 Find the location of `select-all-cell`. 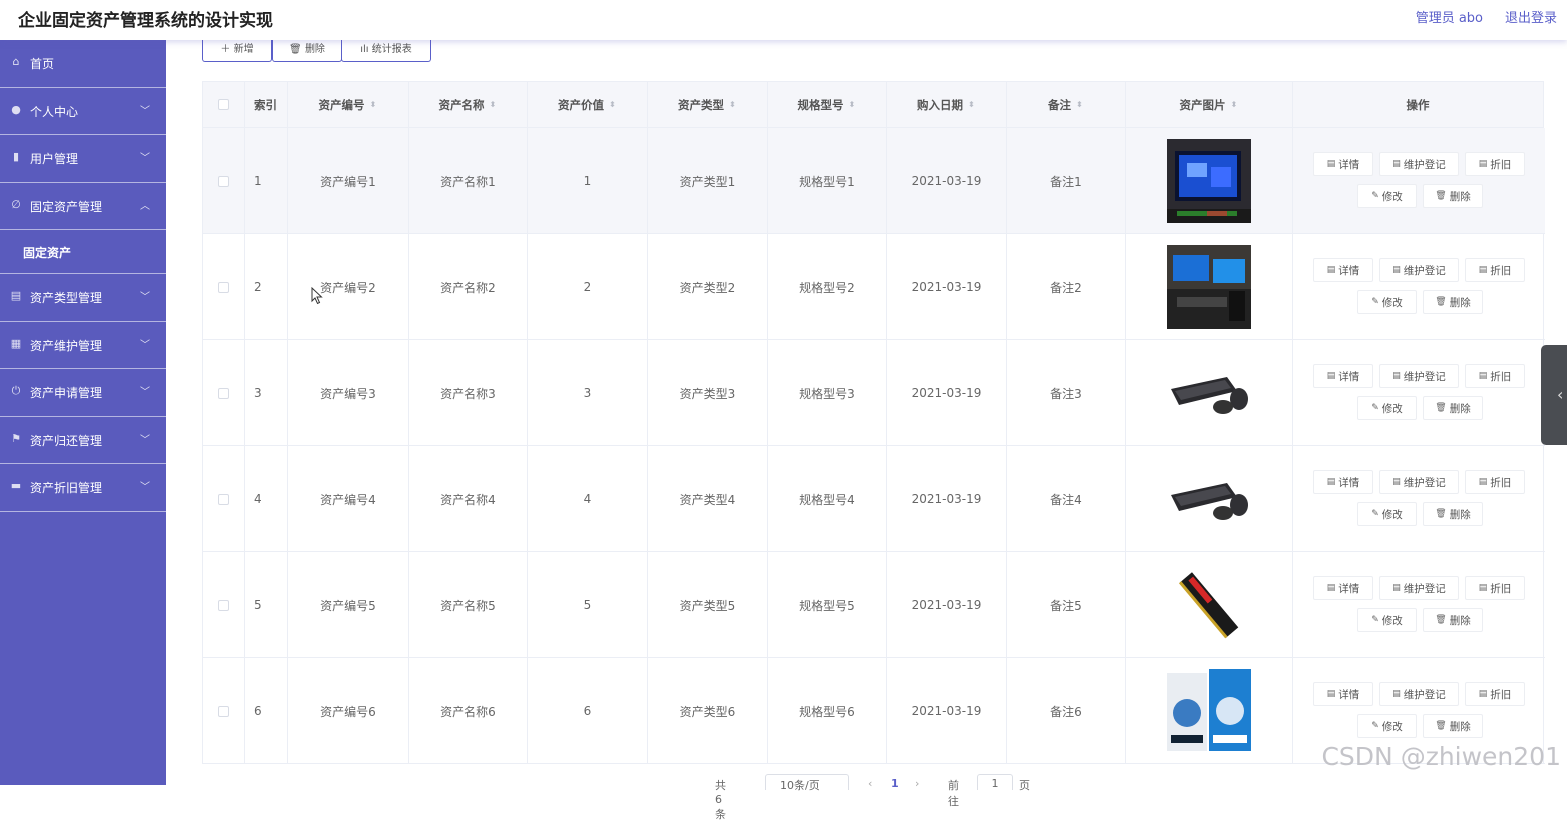

select-all-cell is located at coordinates (224, 105).